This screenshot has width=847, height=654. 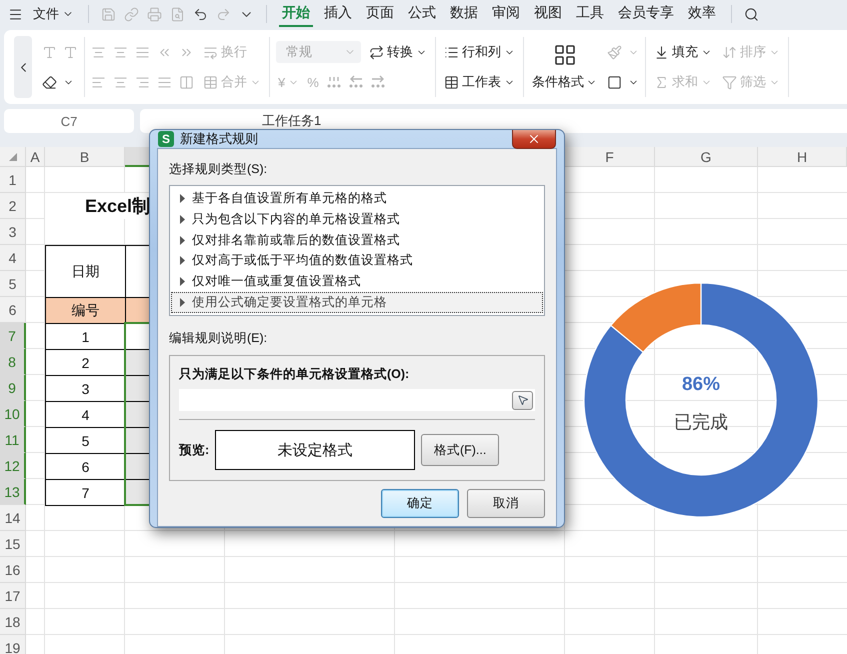 What do you see at coordinates (683, 52) in the screenshot?
I see `fill-button: 填充` at bounding box center [683, 52].